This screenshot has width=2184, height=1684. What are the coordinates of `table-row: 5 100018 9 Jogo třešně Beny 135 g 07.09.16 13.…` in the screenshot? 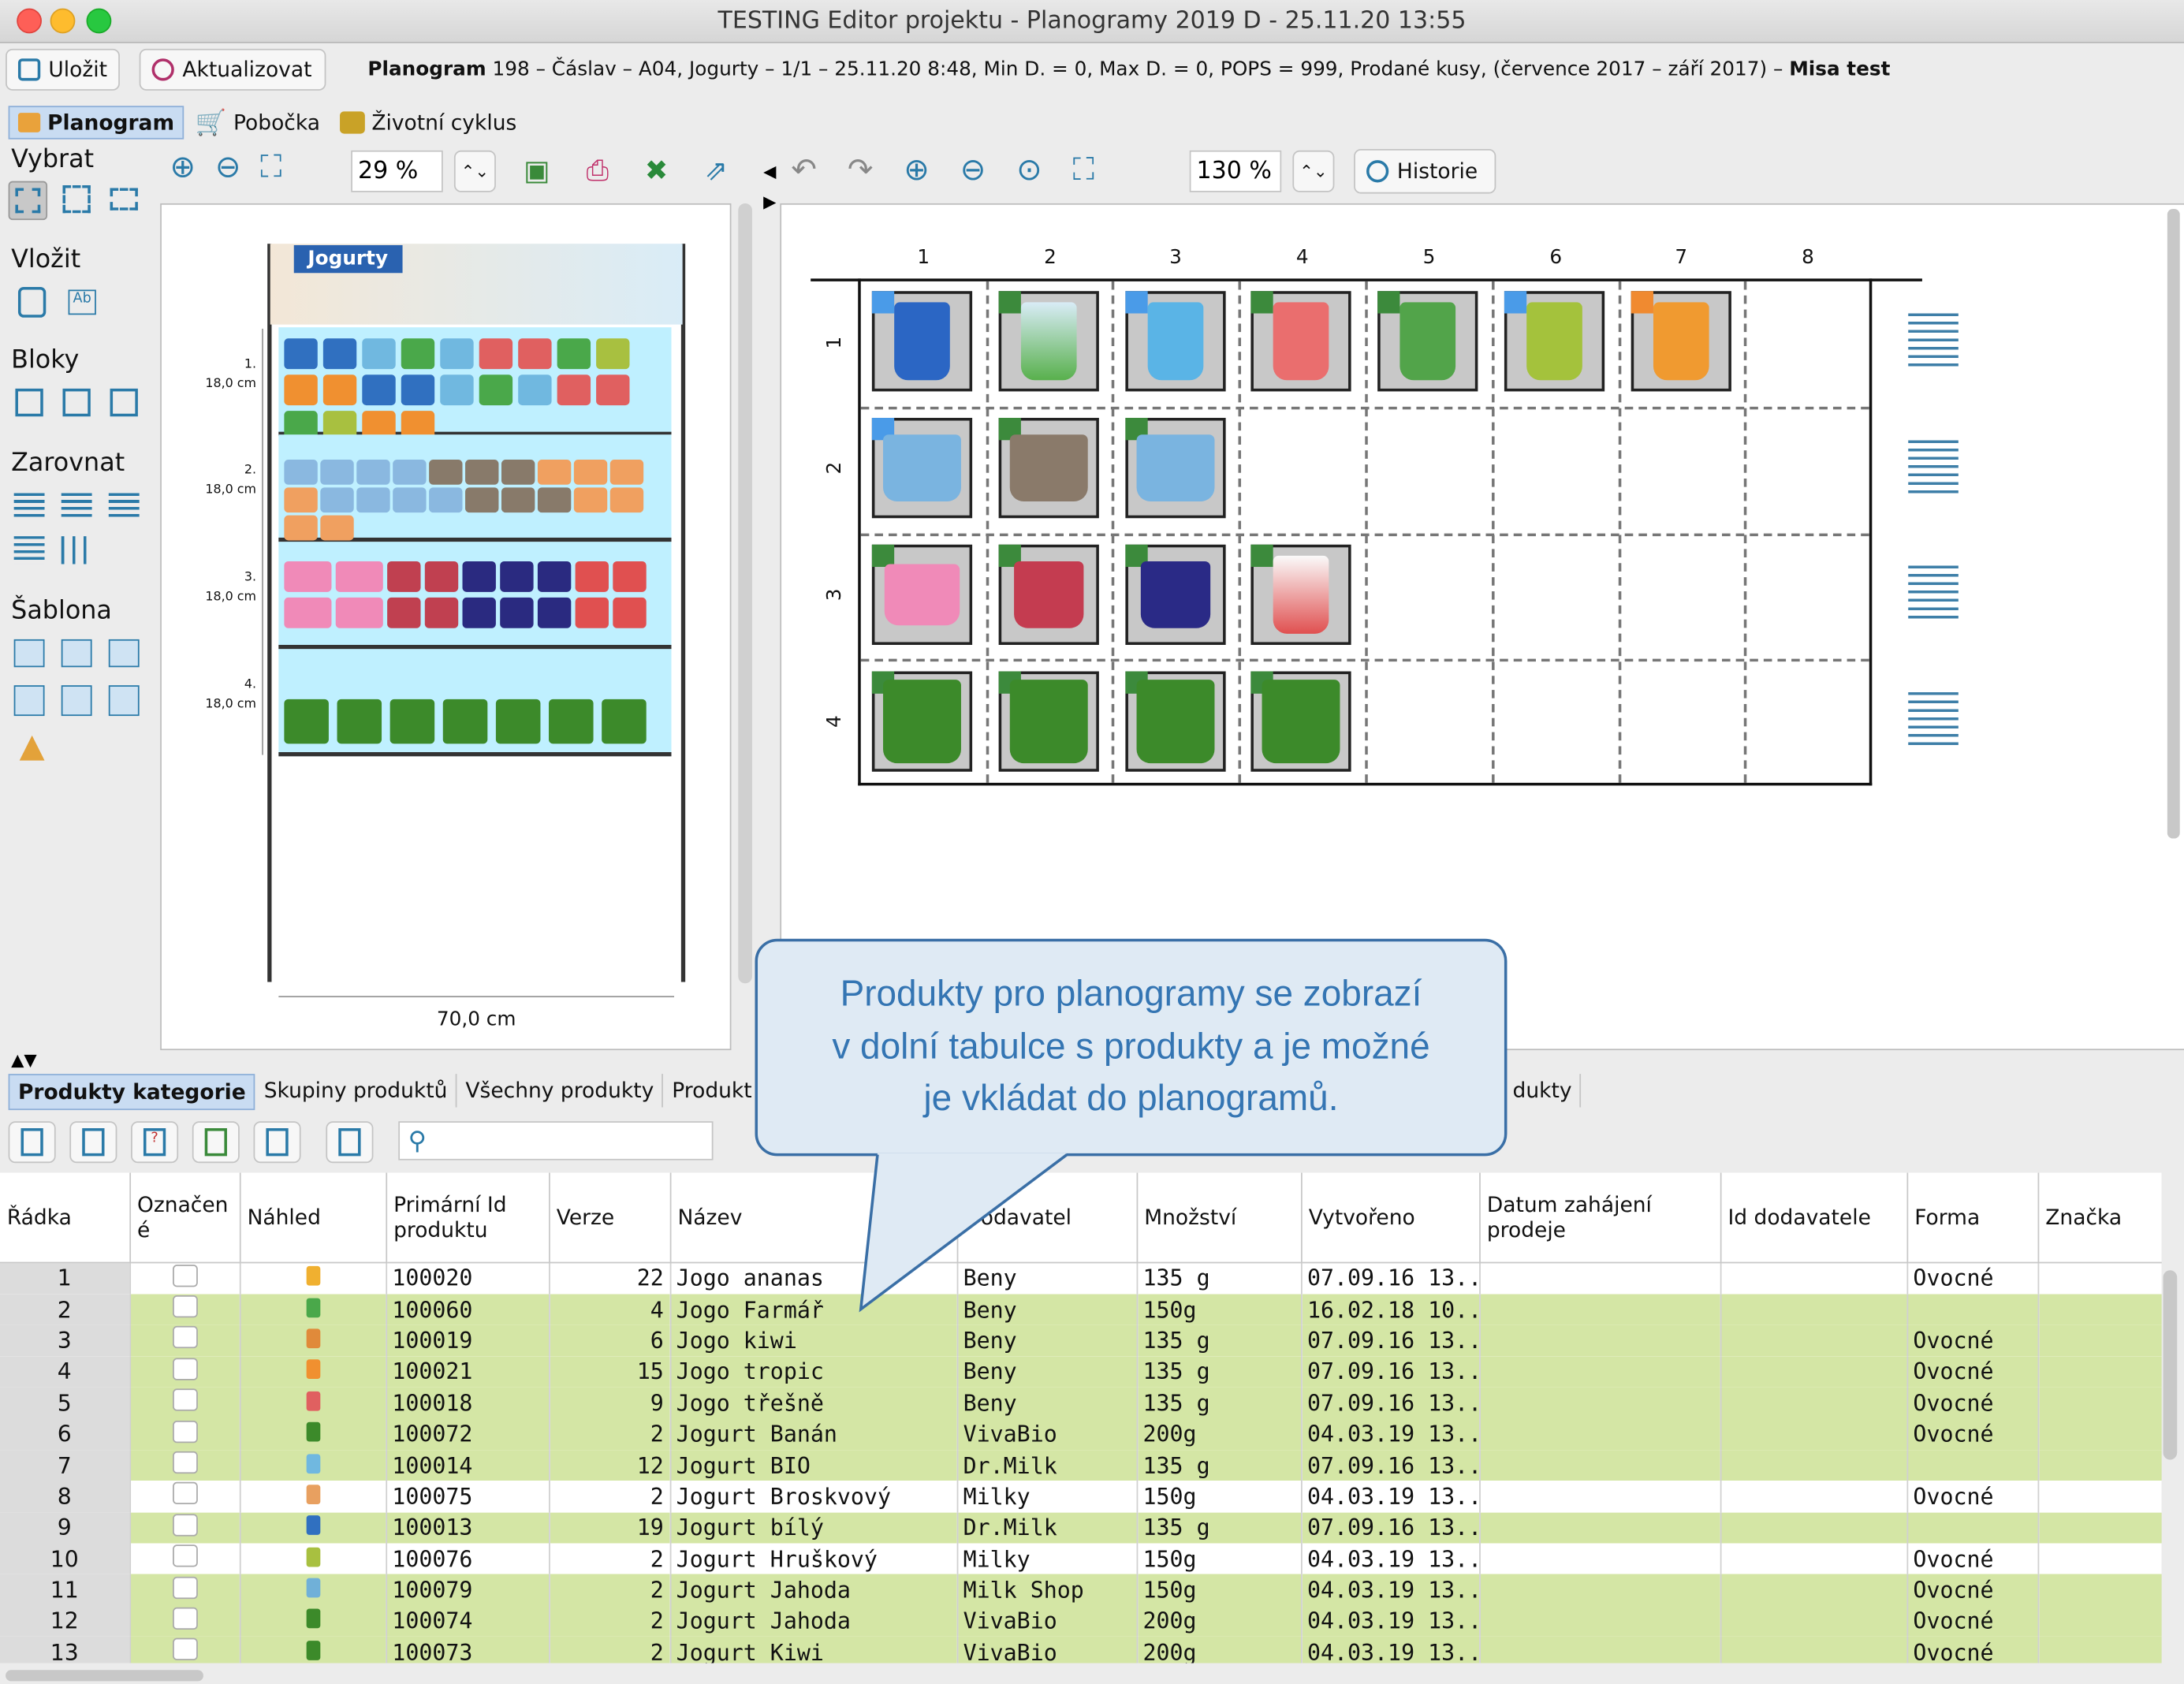 It's located at (1081, 1403).